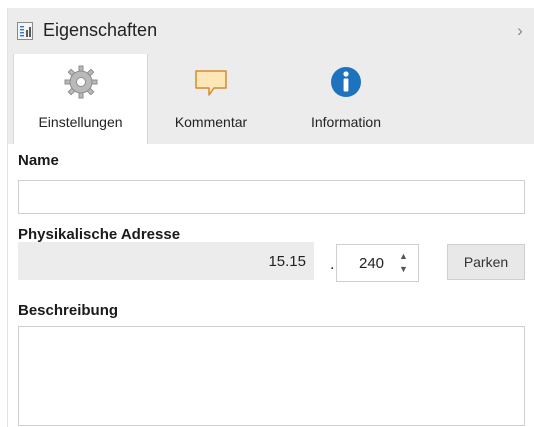 This screenshot has height=427, width=534. Describe the element at coordinates (403, 256) in the screenshot. I see `spin-up-icon: ▲` at that location.